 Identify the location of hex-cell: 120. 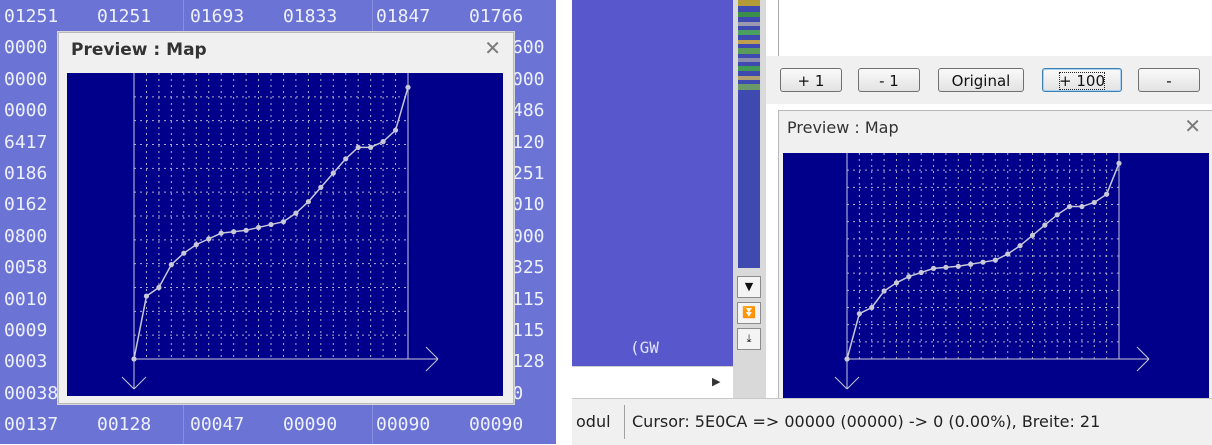
(528, 143).